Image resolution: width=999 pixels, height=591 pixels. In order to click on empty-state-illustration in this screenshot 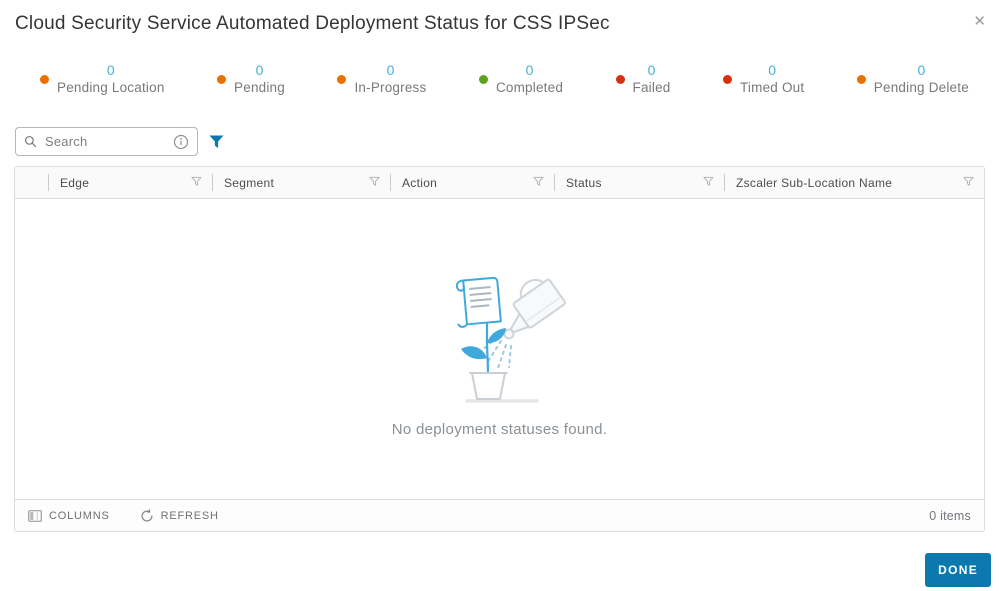, I will do `click(500, 336)`.